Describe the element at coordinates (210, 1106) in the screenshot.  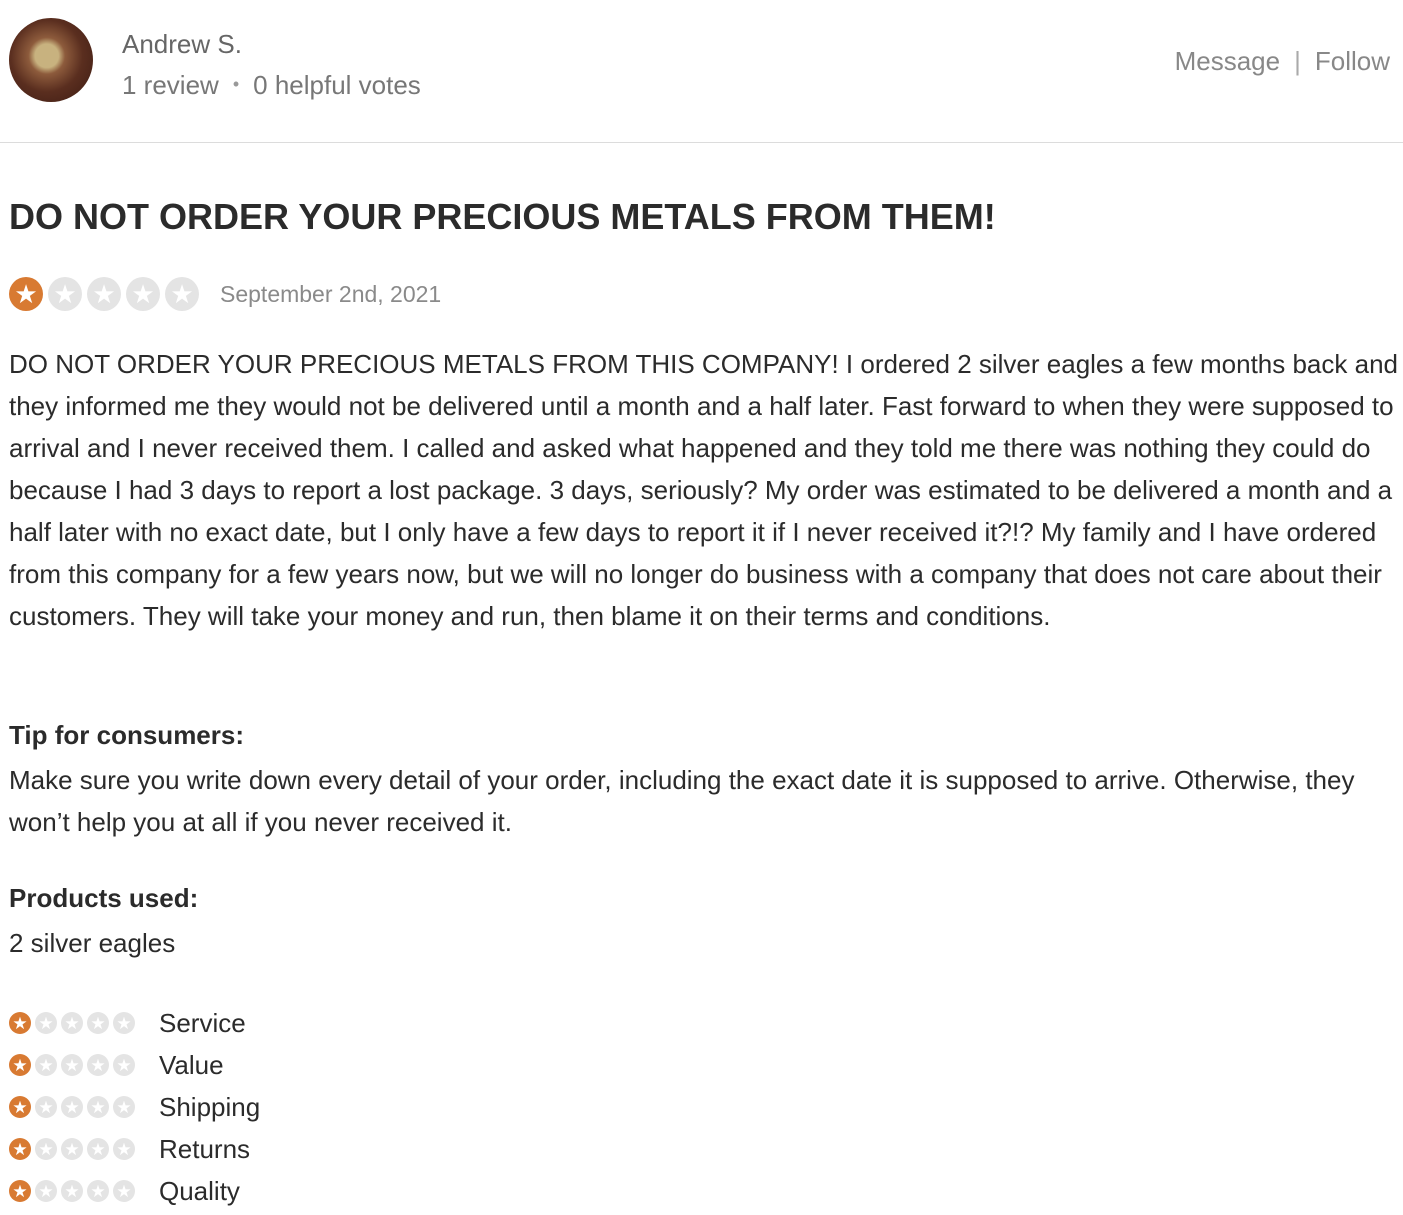
I see `sub-rating-label: Shipping` at that location.